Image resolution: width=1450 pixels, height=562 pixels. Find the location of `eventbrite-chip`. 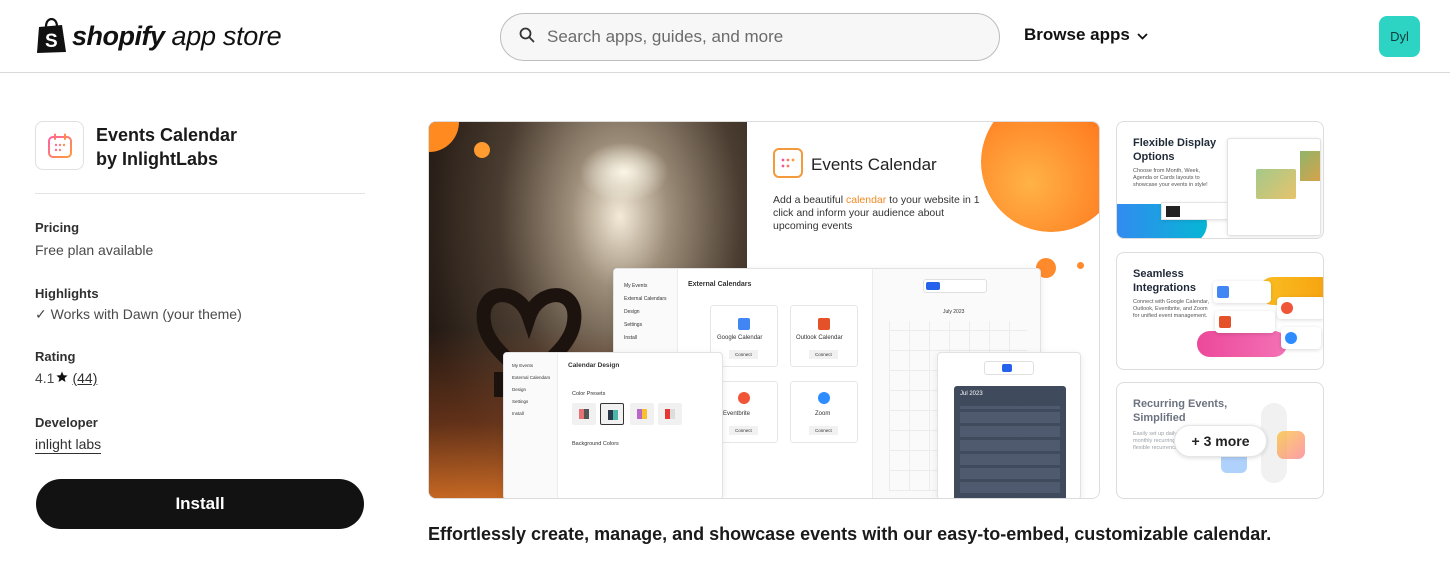

eventbrite-chip is located at coordinates (1300, 308).